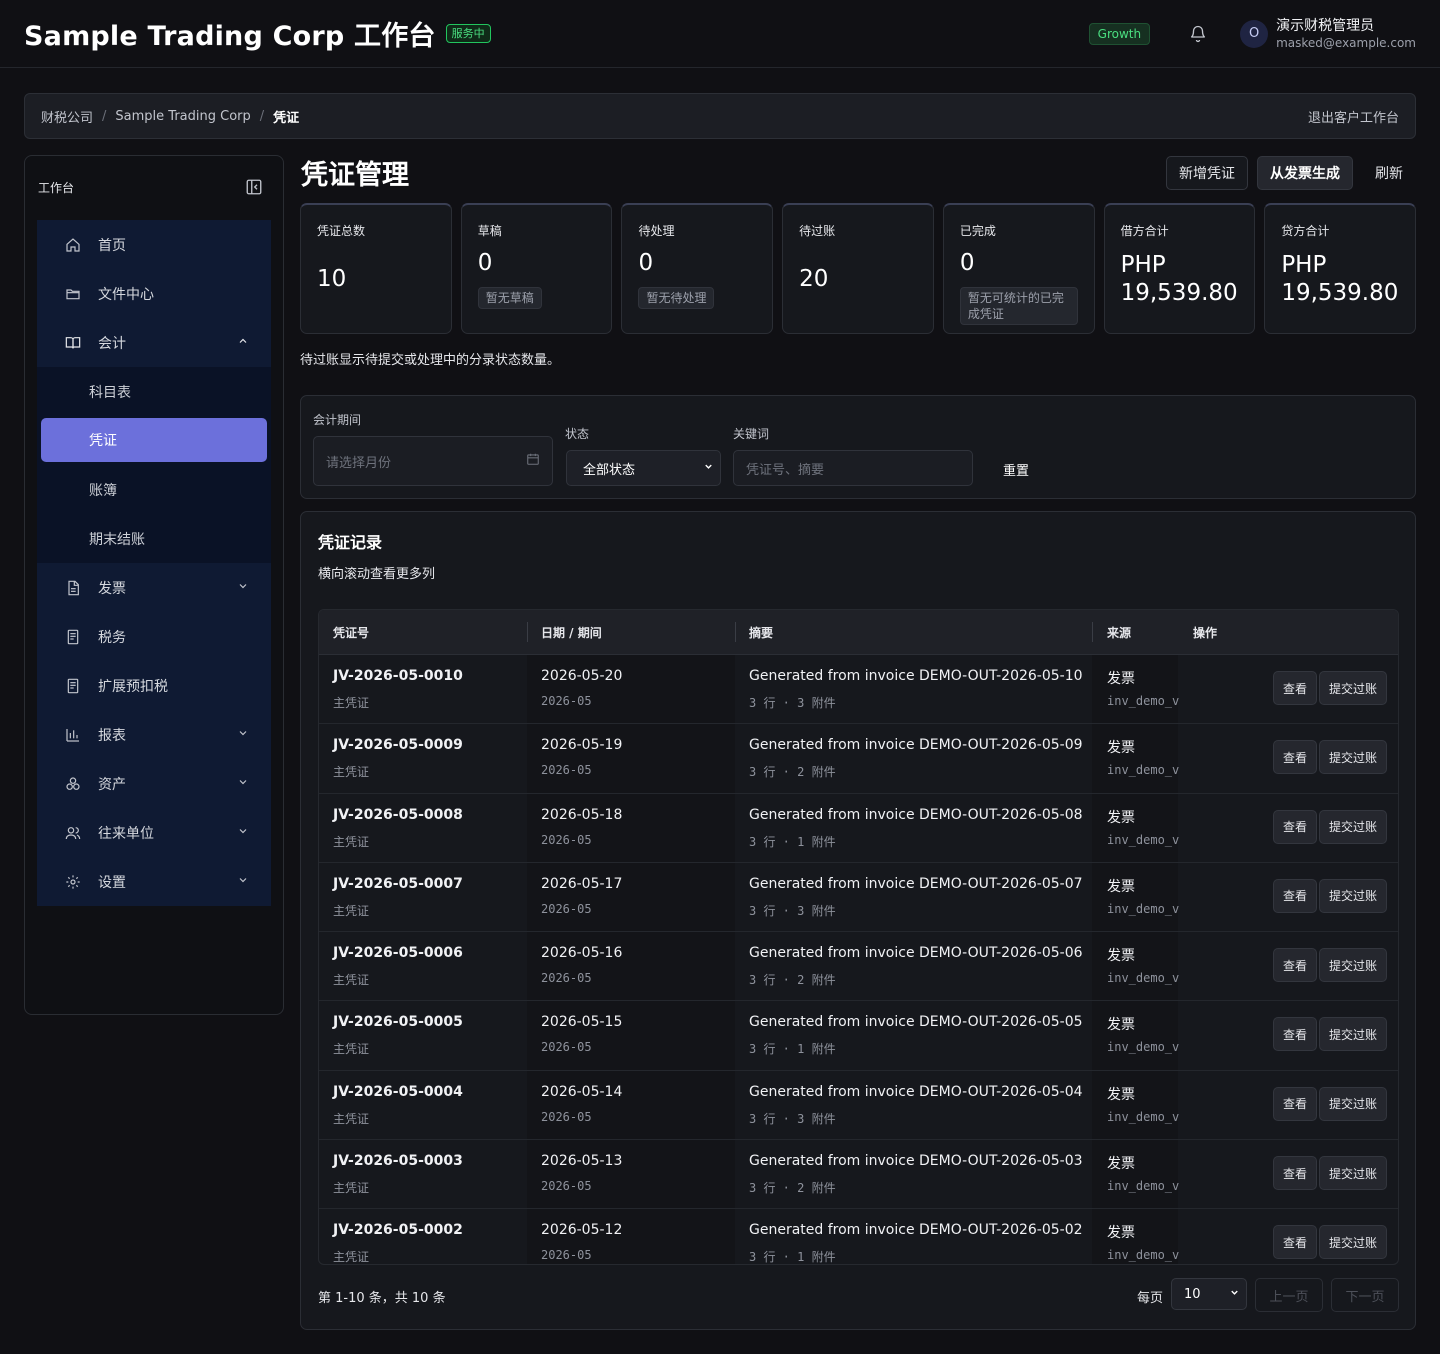 This screenshot has height=1354, width=1440. Describe the element at coordinates (67, 116) in the screenshot. I see `breadcrumb-firm: 财税公司` at that location.